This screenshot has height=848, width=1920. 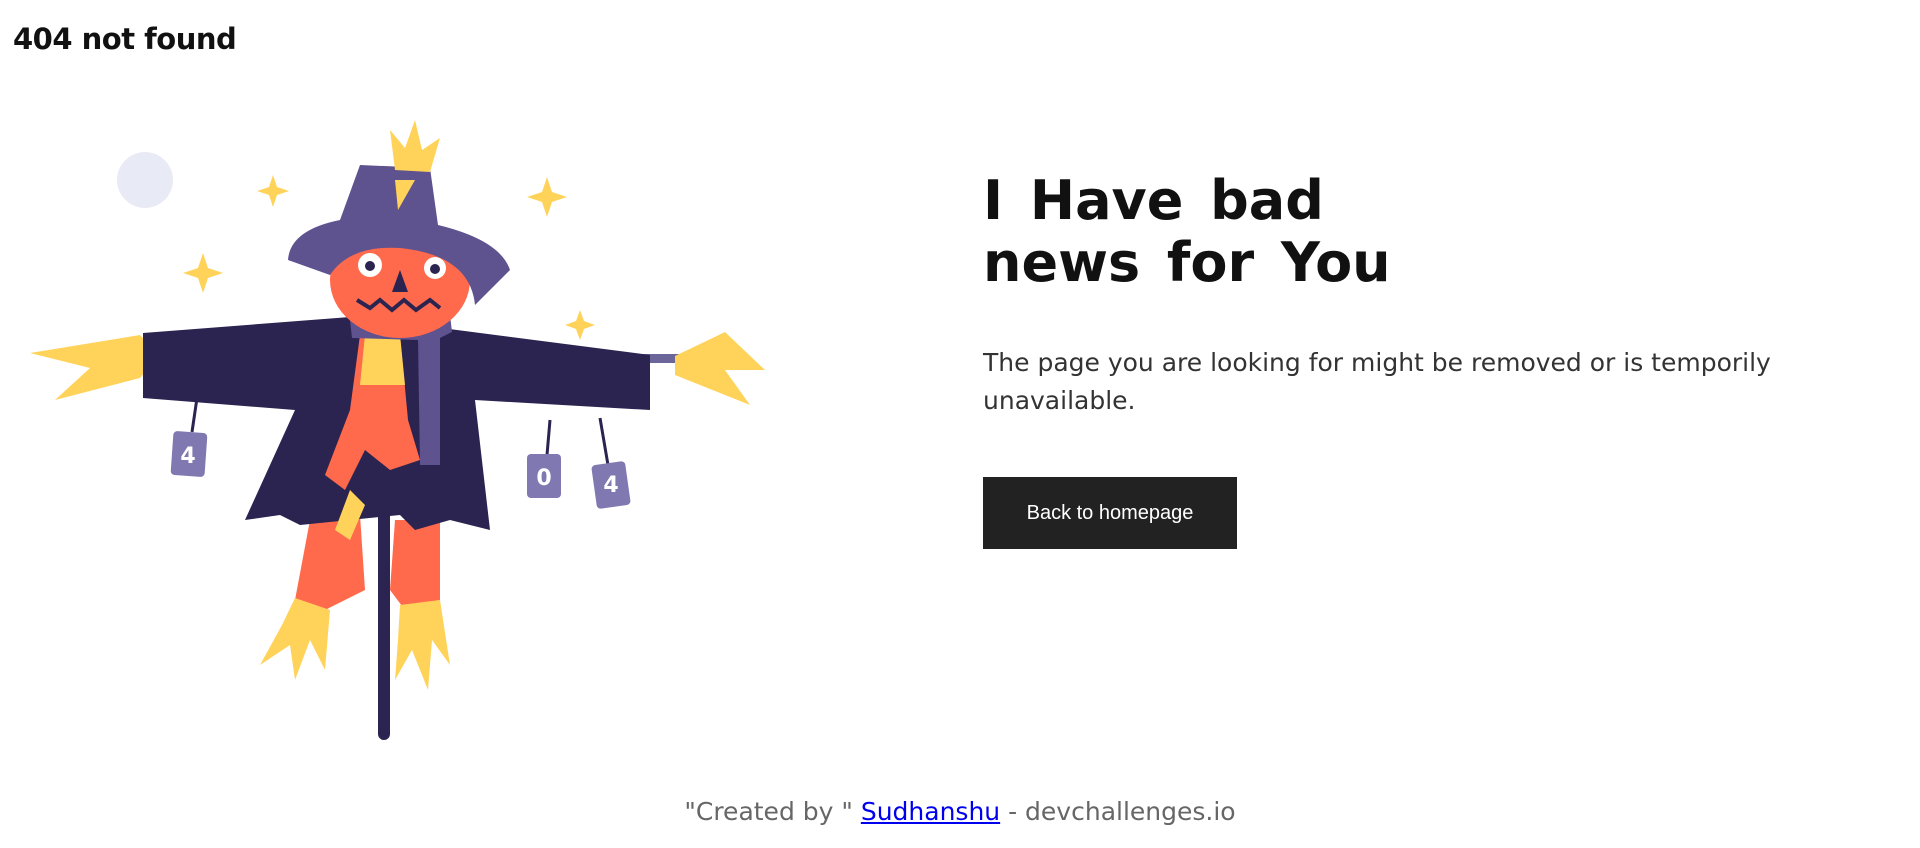 I want to click on site-title: 404 not found, so click(x=125, y=39).